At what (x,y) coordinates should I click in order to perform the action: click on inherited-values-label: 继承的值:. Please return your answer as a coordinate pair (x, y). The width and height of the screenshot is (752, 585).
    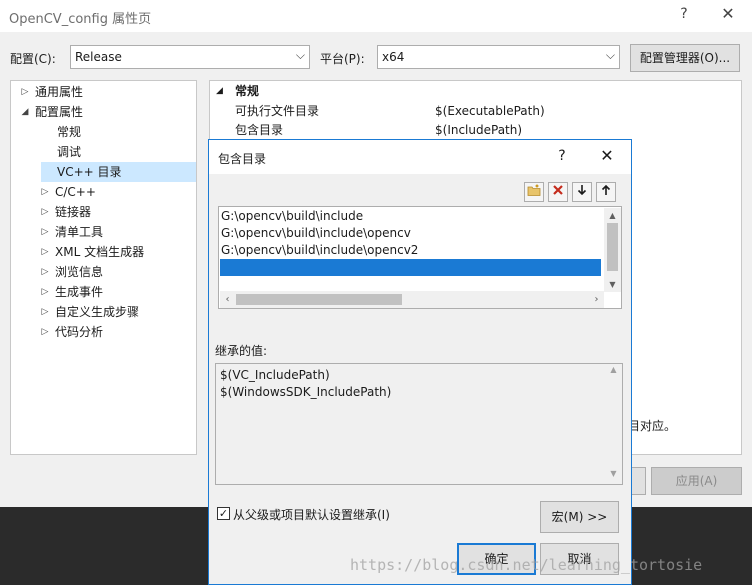
    Looking at the image, I should click on (241, 351).